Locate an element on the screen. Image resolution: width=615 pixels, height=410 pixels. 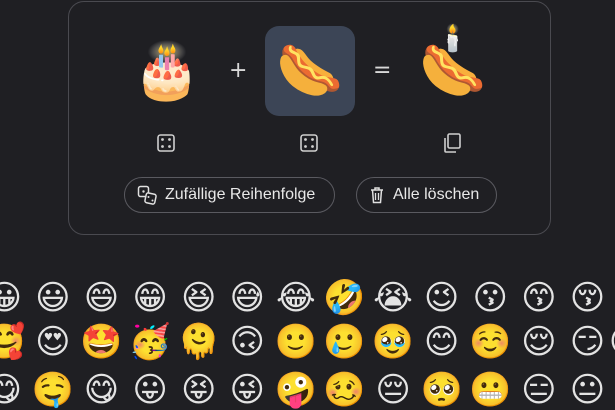
emoji-cell: ☺️ is located at coordinates (490, 342).